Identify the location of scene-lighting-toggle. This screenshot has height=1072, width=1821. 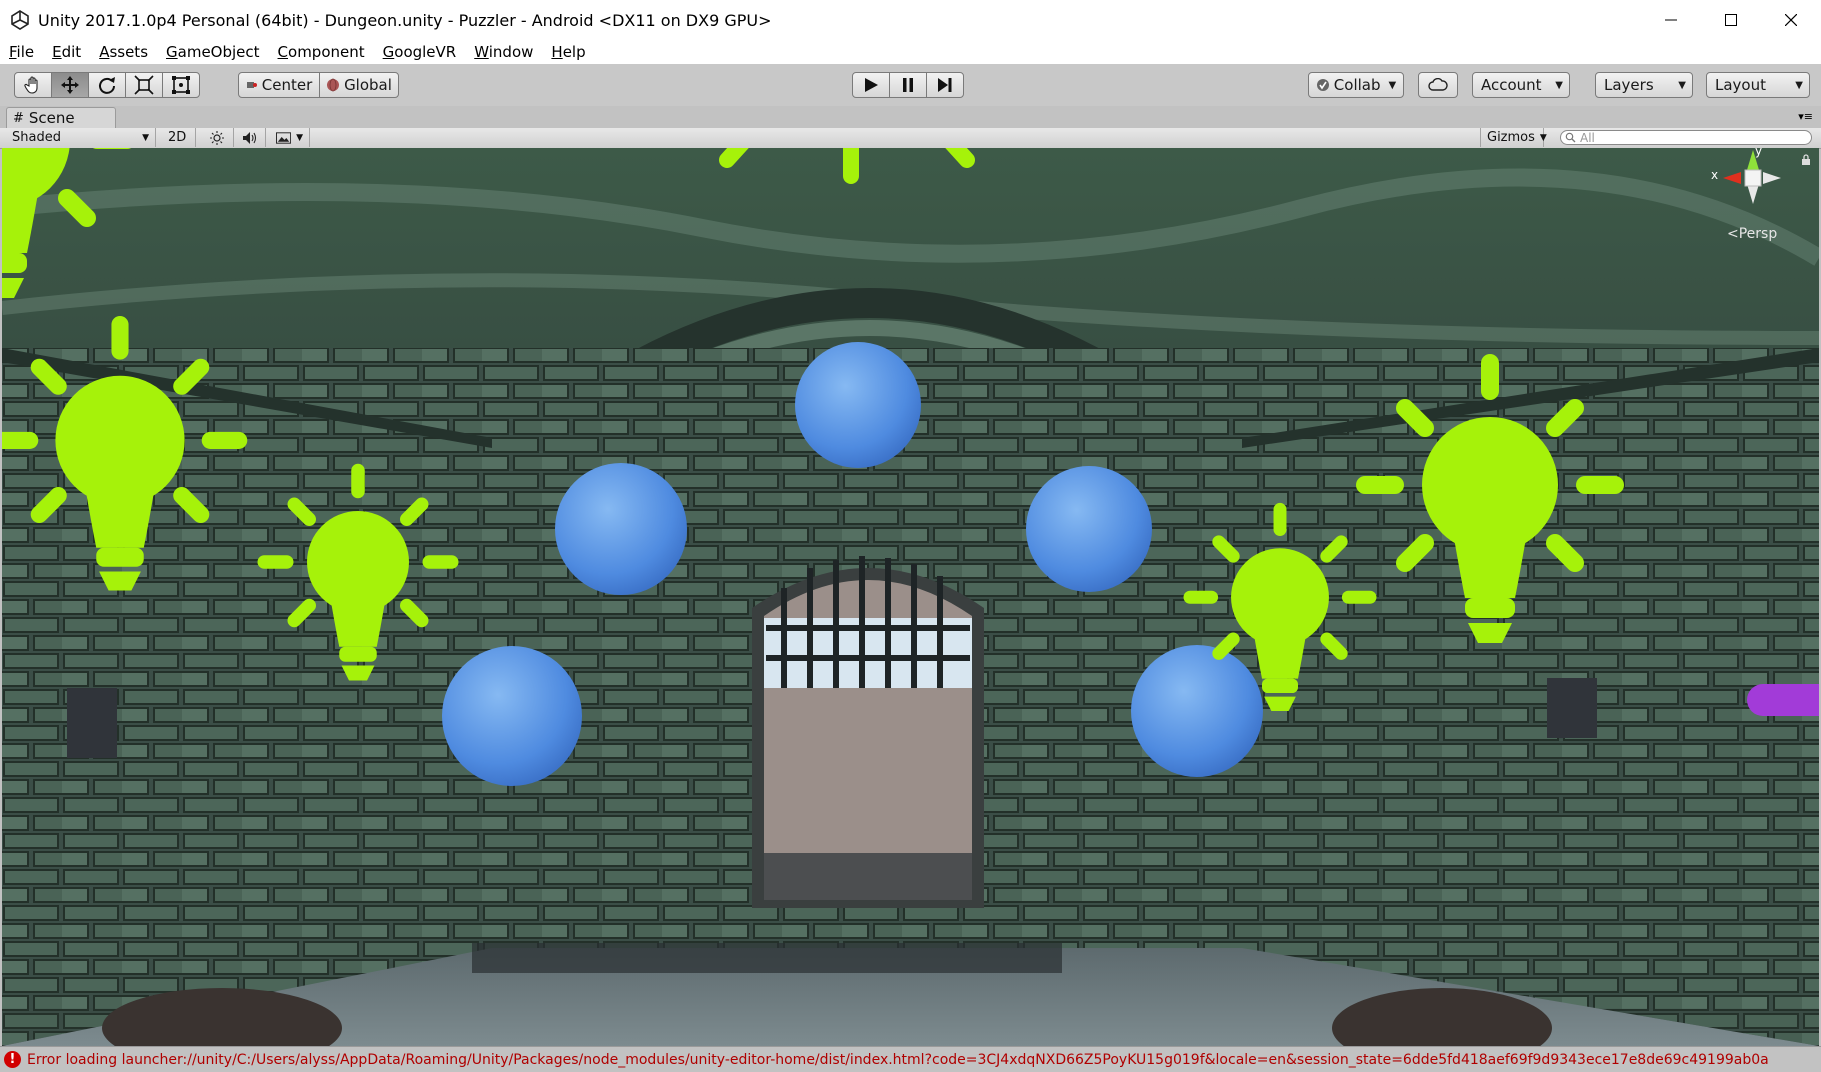
(219, 137).